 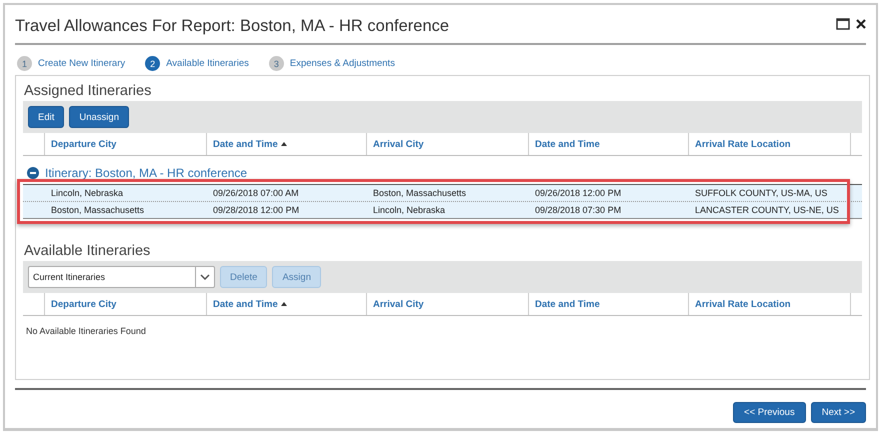 What do you see at coordinates (99, 117) in the screenshot?
I see `toolbar-button: Unassign` at bounding box center [99, 117].